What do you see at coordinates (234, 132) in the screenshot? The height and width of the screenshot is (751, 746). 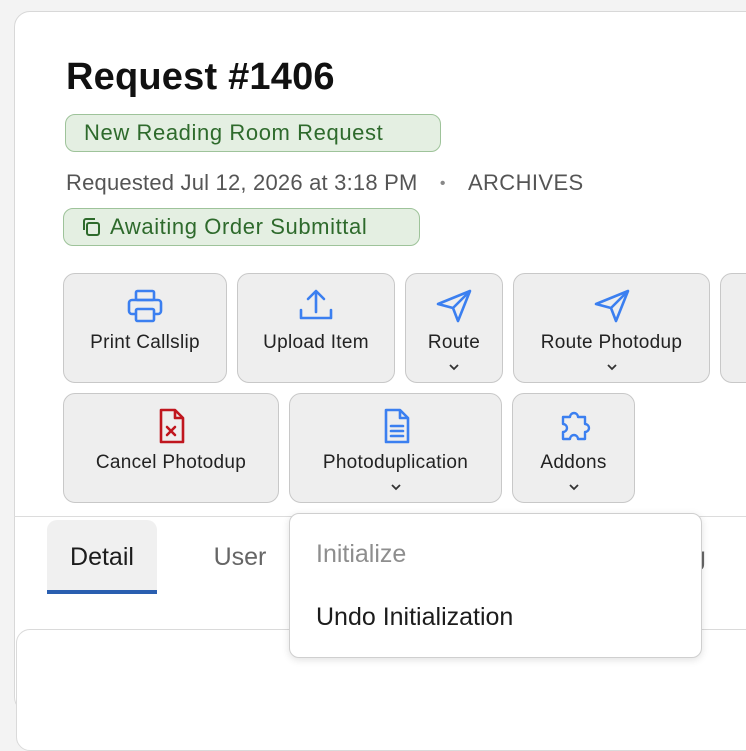 I see `request-type-label: New Reading Room Request` at bounding box center [234, 132].